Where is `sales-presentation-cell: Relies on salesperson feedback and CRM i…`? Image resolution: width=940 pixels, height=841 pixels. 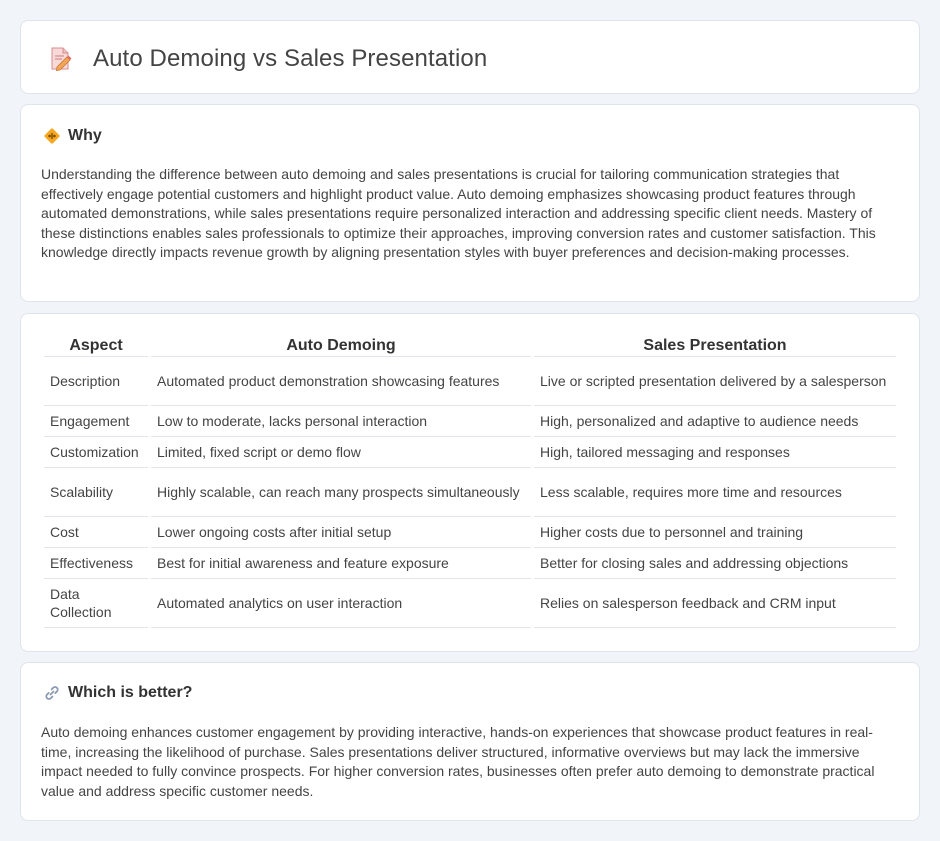 sales-presentation-cell: Relies on salesperson feedback and CRM i… is located at coordinates (715, 603).